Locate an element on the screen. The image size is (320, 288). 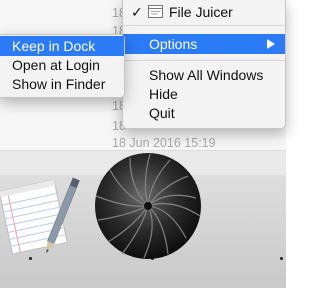
menu-item-label: Hide is located at coordinates (163, 94).